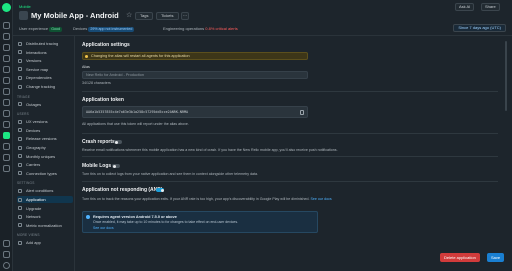 Image resolution: width=512 pixels, height=271 pixels. I want to click on add-data-icon, so click(6, 36).